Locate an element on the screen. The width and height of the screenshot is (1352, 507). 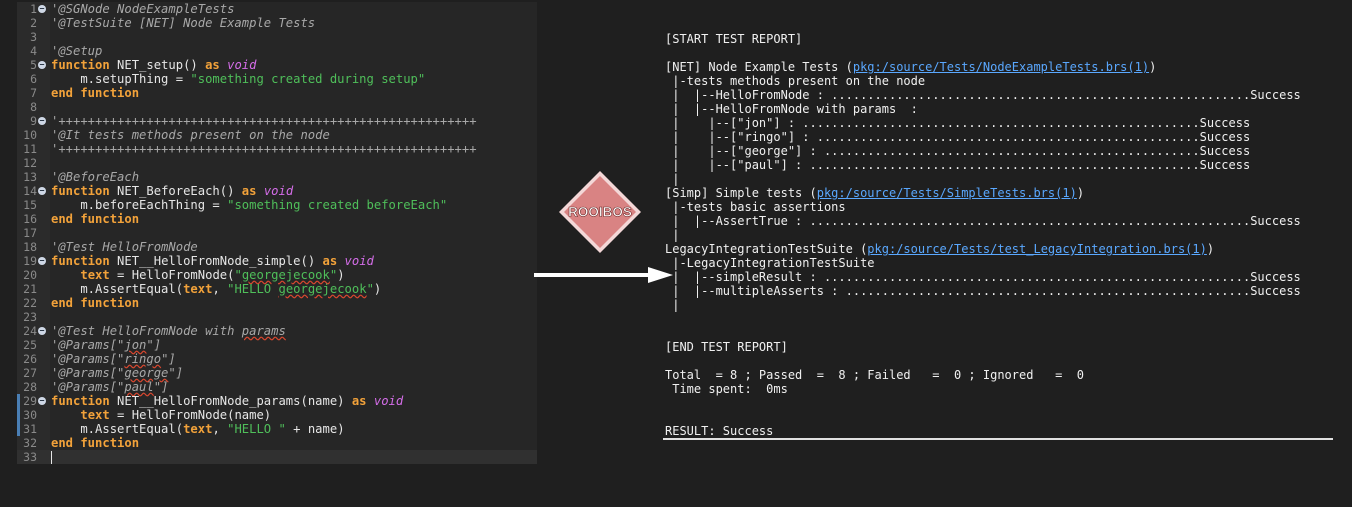
code-line: 7 end function is located at coordinates (277, 93).